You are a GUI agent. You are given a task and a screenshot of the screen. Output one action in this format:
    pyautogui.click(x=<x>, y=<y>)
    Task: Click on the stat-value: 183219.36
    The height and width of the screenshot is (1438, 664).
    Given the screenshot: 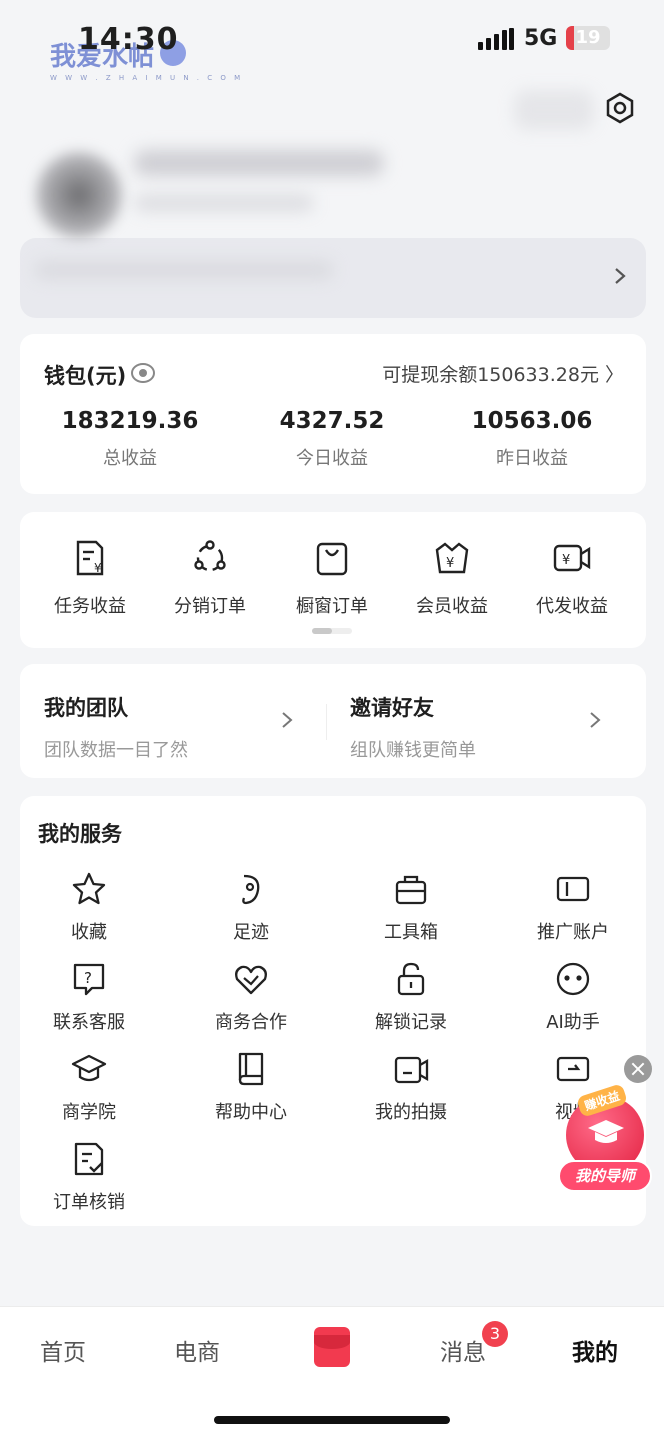 What is the action you would take?
    pyautogui.click(x=130, y=421)
    